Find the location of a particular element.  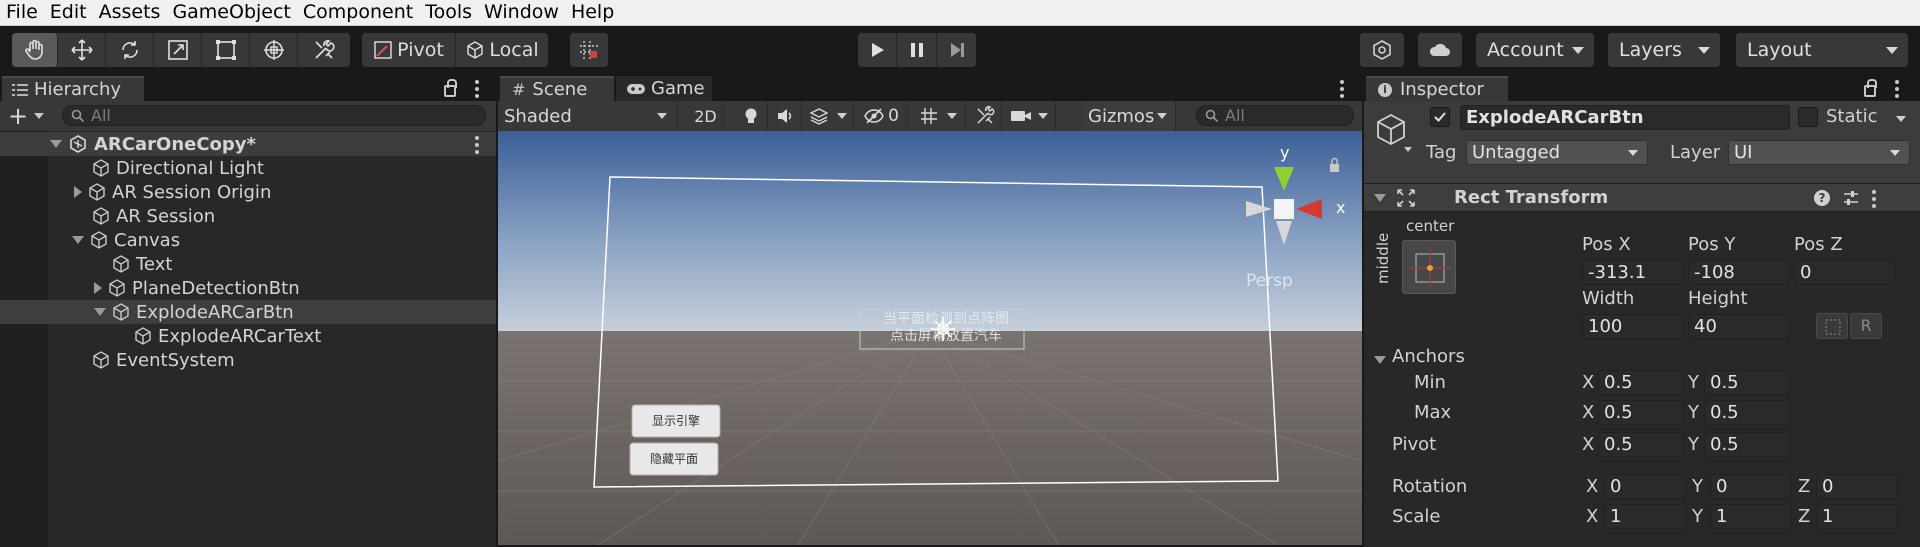

pos-x-field: -313.1 is located at coordinates (1633, 272).